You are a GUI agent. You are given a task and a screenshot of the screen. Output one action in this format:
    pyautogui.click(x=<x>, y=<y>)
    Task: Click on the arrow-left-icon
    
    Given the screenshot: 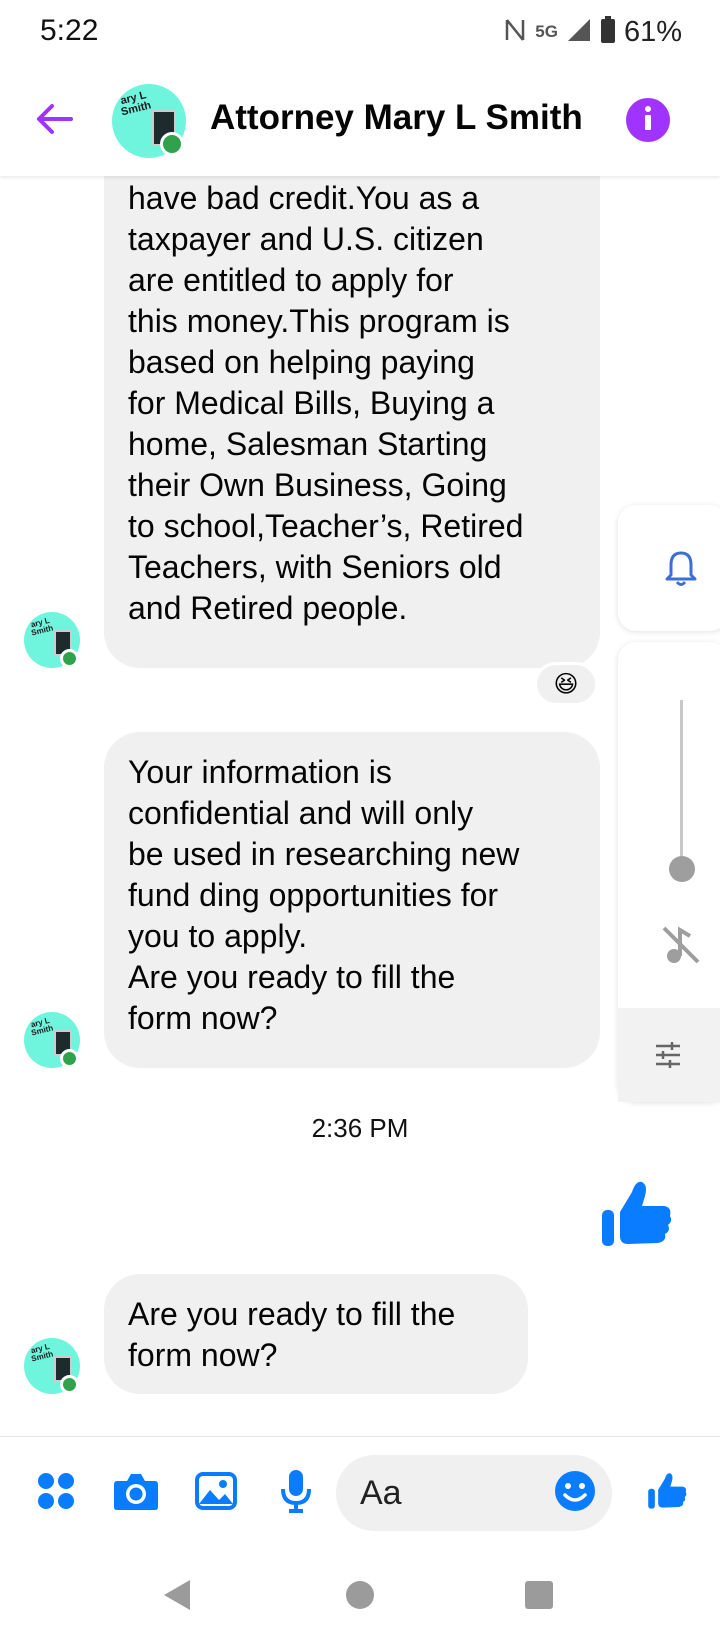 What is the action you would take?
    pyautogui.click(x=55, y=121)
    